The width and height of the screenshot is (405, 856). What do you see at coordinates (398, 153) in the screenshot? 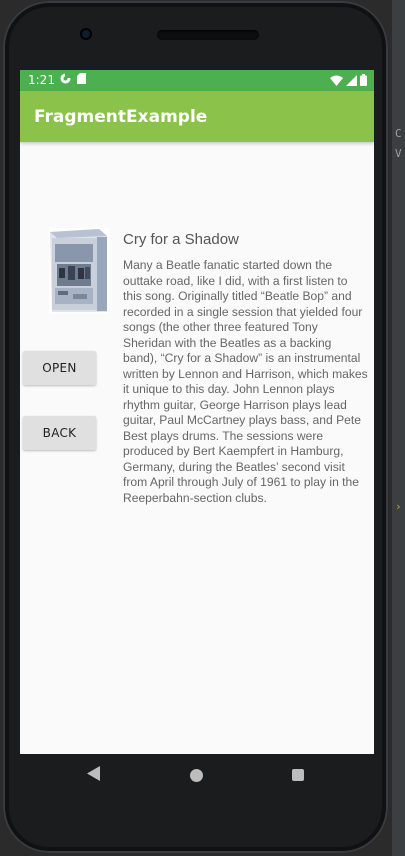
I see `ide-edge-glyph: V` at bounding box center [398, 153].